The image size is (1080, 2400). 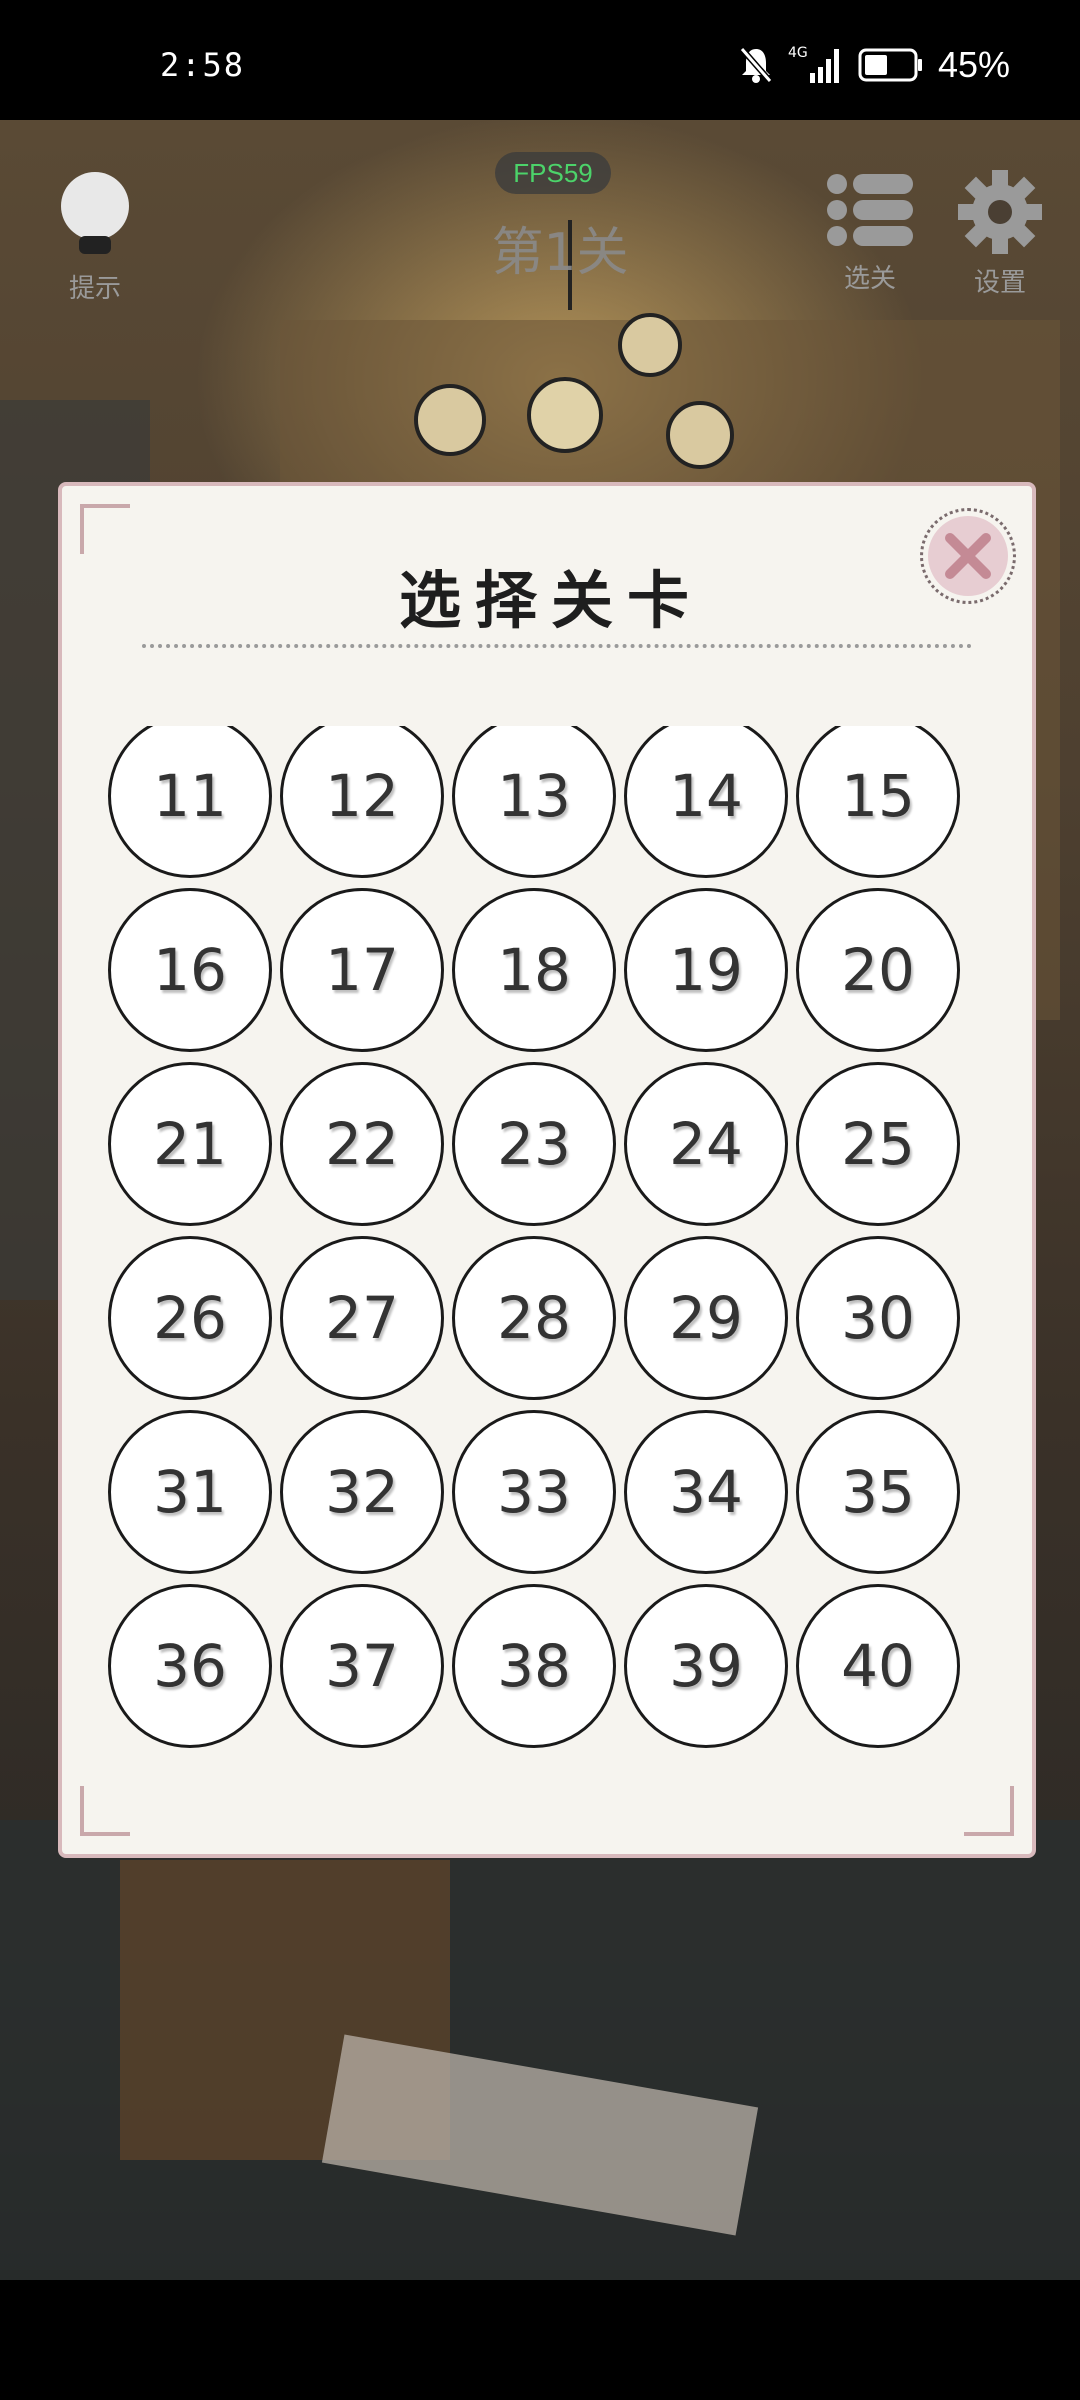 What do you see at coordinates (362, 1318) in the screenshot?
I see `level-button-27: 27` at bounding box center [362, 1318].